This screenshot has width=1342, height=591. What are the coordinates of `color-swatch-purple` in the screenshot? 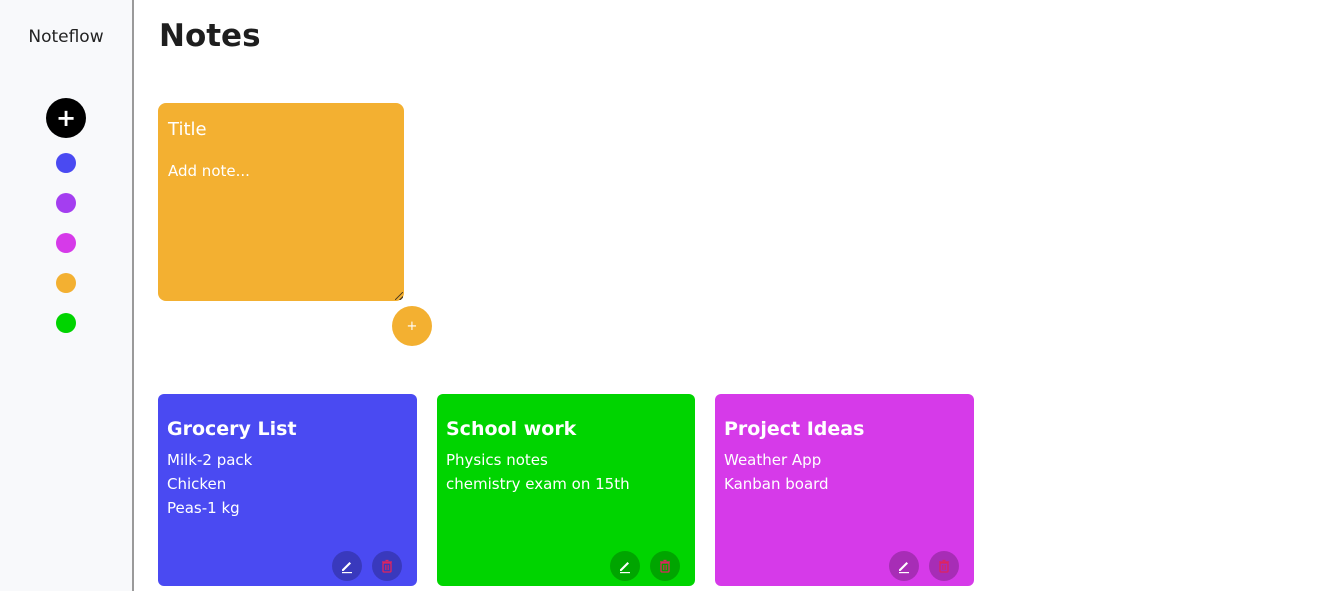 It's located at (66, 203).